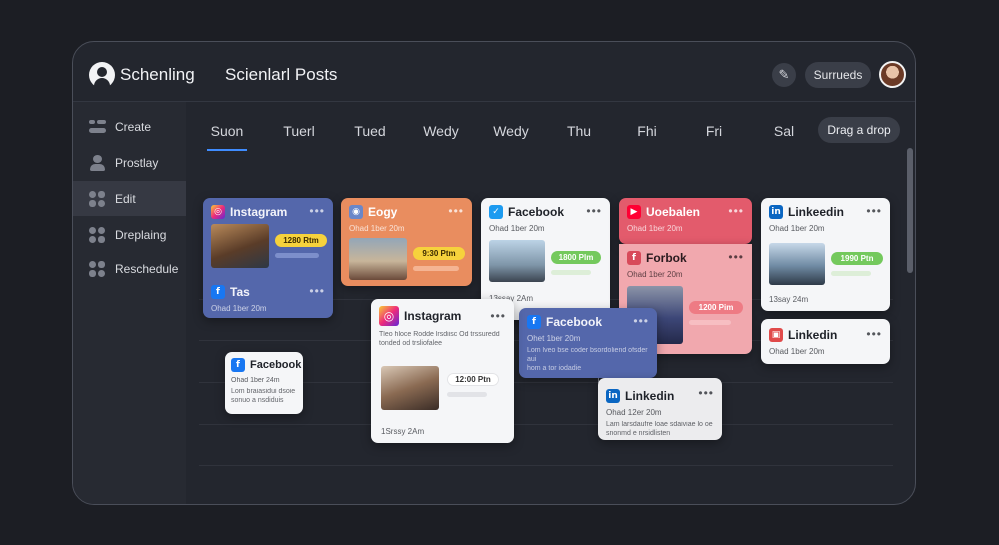 The width and height of the screenshot is (999, 545). I want to click on edit-pen-icon: ✎, so click(784, 75).